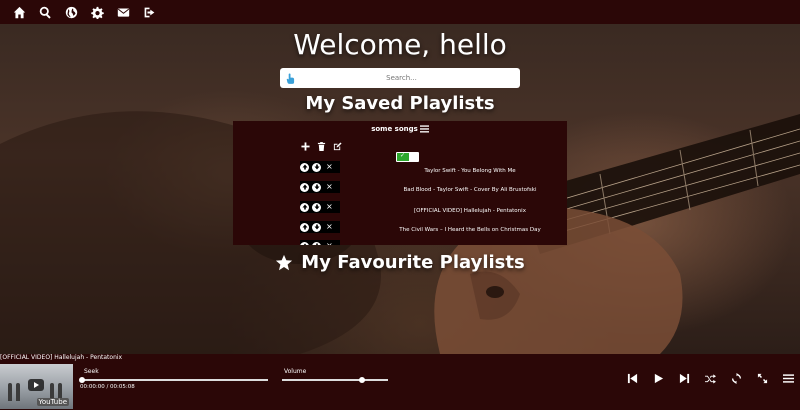 The height and width of the screenshot is (410, 800). I want to click on youtube-logo: YouTube, so click(52, 402).